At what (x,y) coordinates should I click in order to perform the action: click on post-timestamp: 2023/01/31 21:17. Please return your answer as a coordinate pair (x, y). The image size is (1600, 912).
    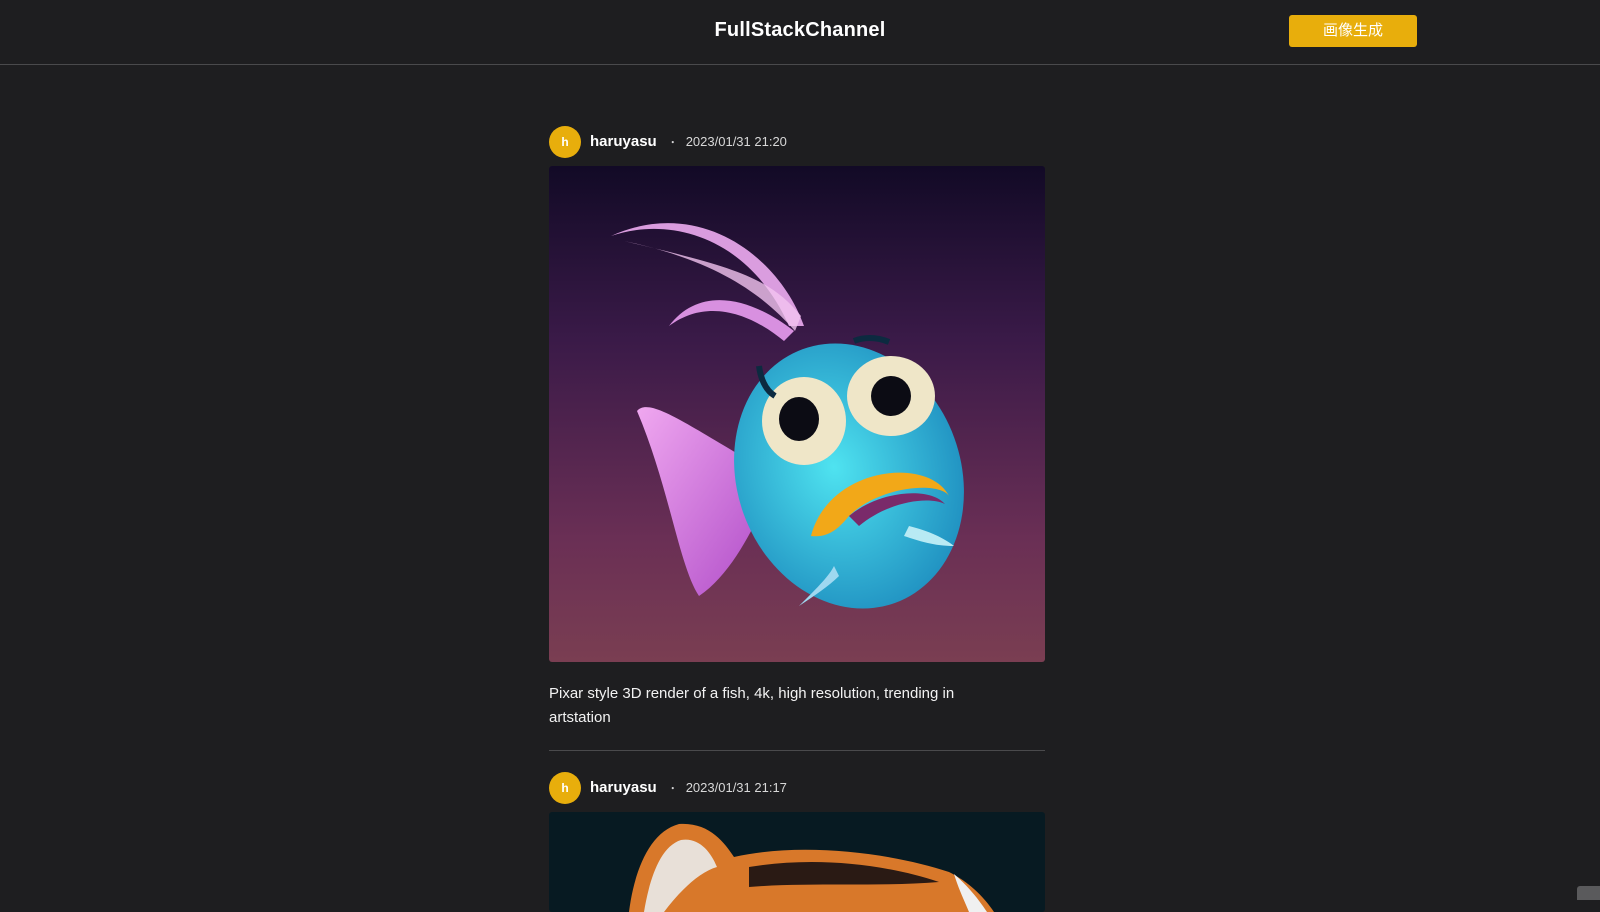
    Looking at the image, I should click on (736, 787).